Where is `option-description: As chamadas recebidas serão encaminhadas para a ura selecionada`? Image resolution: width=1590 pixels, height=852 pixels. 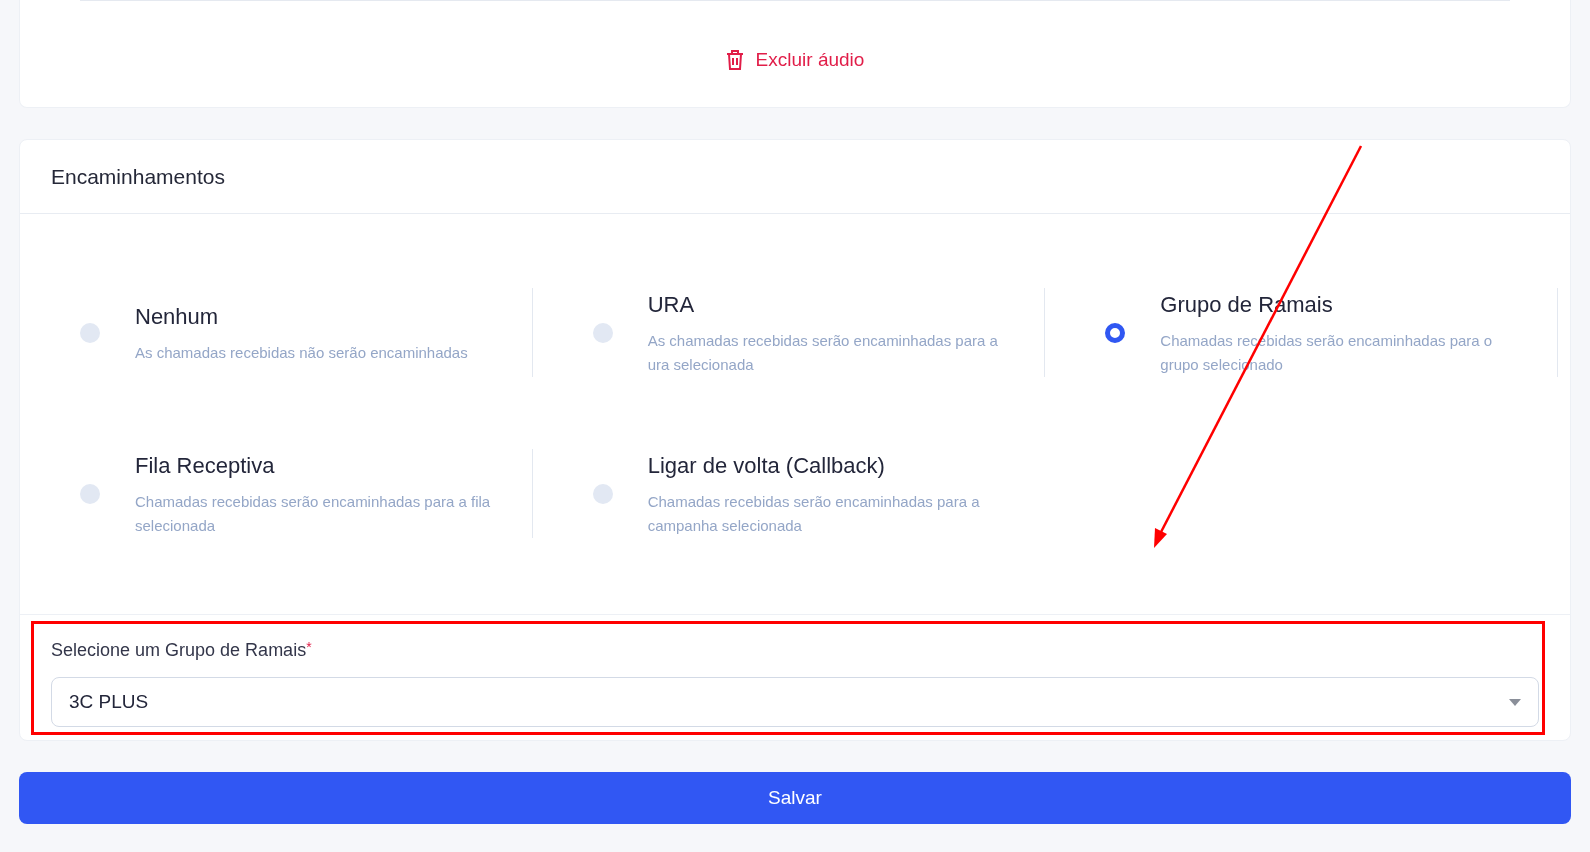 option-description: As chamadas recebidas serão encaminhadas para a ura selecionada is located at coordinates (823, 353).